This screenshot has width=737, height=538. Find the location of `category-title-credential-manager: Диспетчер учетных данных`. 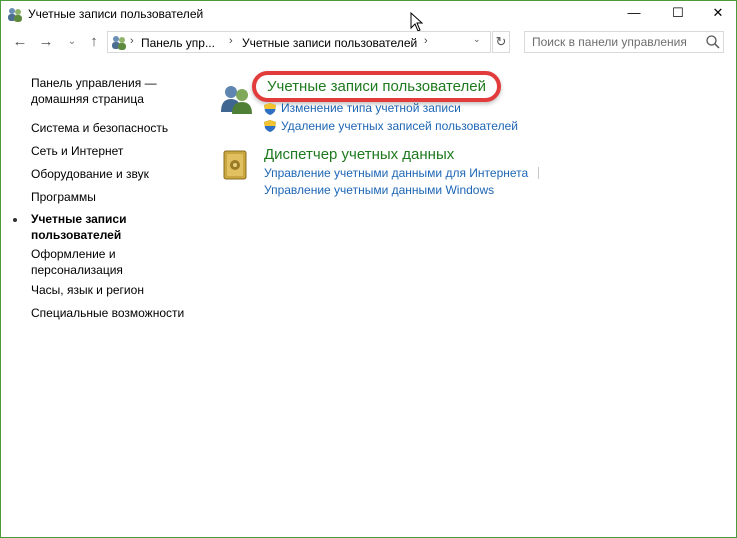

category-title-credential-manager: Диспетчер учетных данных is located at coordinates (359, 154).